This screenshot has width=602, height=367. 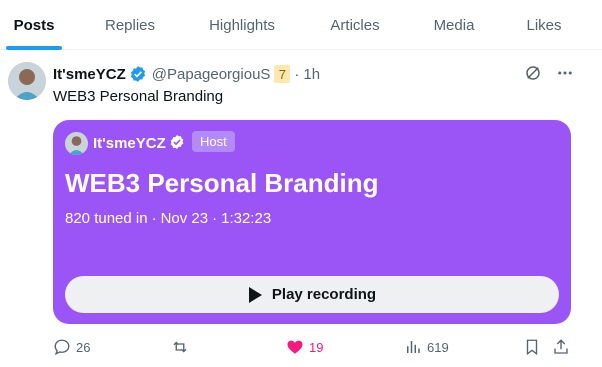 I want to click on tweet-text: WEB3 Personal Branding, so click(x=138, y=96).